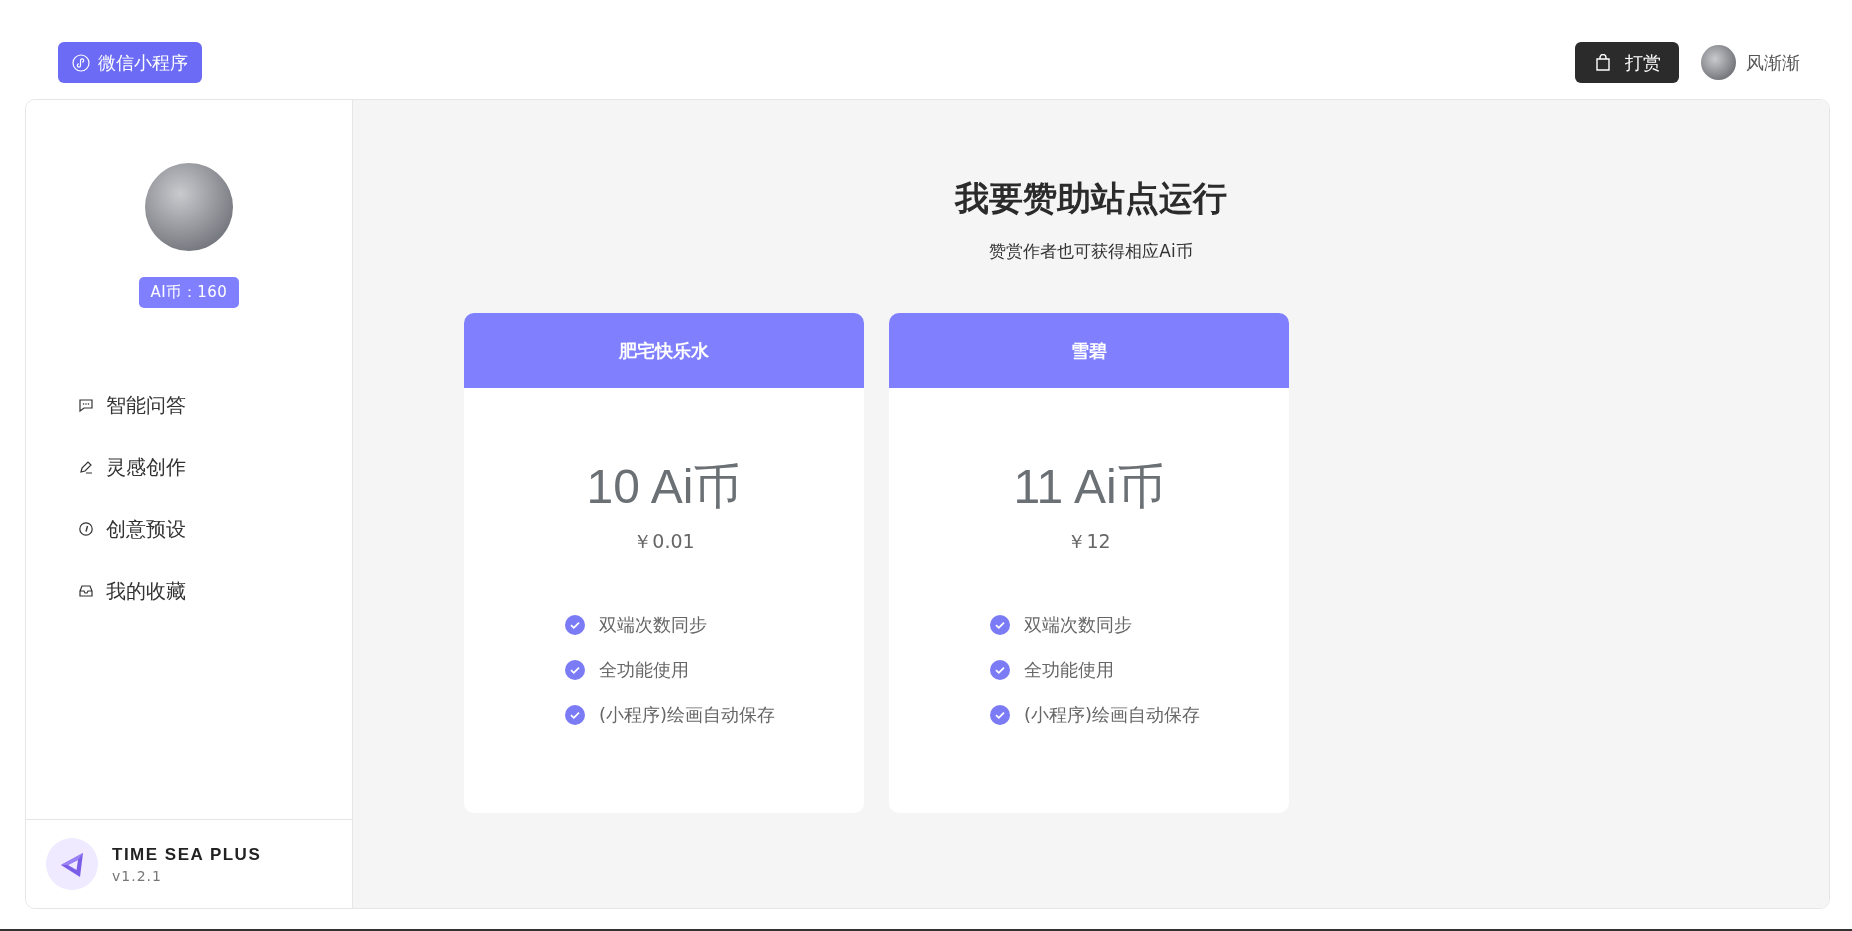 The height and width of the screenshot is (931, 1852). I want to click on plan-price: ￥12, so click(1089, 541).